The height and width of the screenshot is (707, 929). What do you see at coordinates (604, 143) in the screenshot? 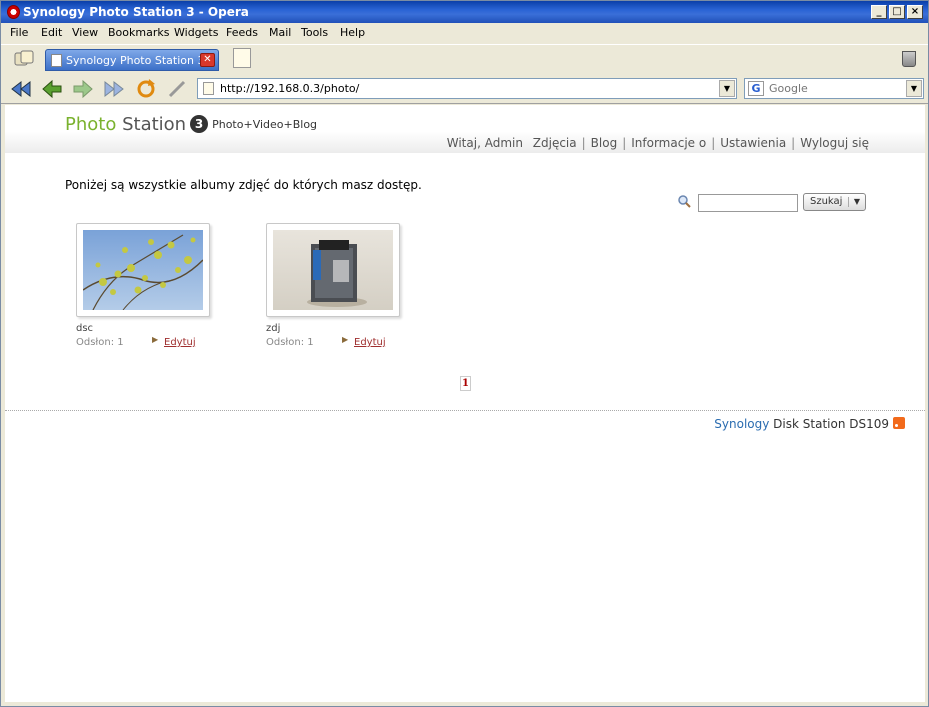
I see `nav-blog: Blog` at bounding box center [604, 143].